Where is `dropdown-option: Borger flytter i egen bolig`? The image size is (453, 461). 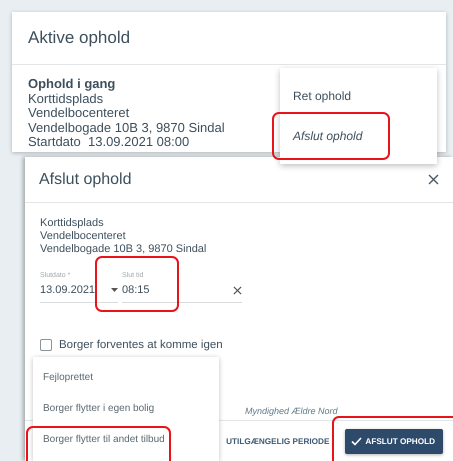
dropdown-option: Borger flytter i egen bolig is located at coordinates (126, 408).